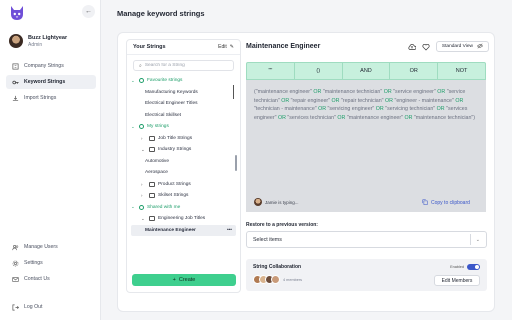 This screenshot has width=512, height=320. What do you see at coordinates (351, 109) in the screenshot?
I see `term-token: "servicing engineer"` at bounding box center [351, 109].